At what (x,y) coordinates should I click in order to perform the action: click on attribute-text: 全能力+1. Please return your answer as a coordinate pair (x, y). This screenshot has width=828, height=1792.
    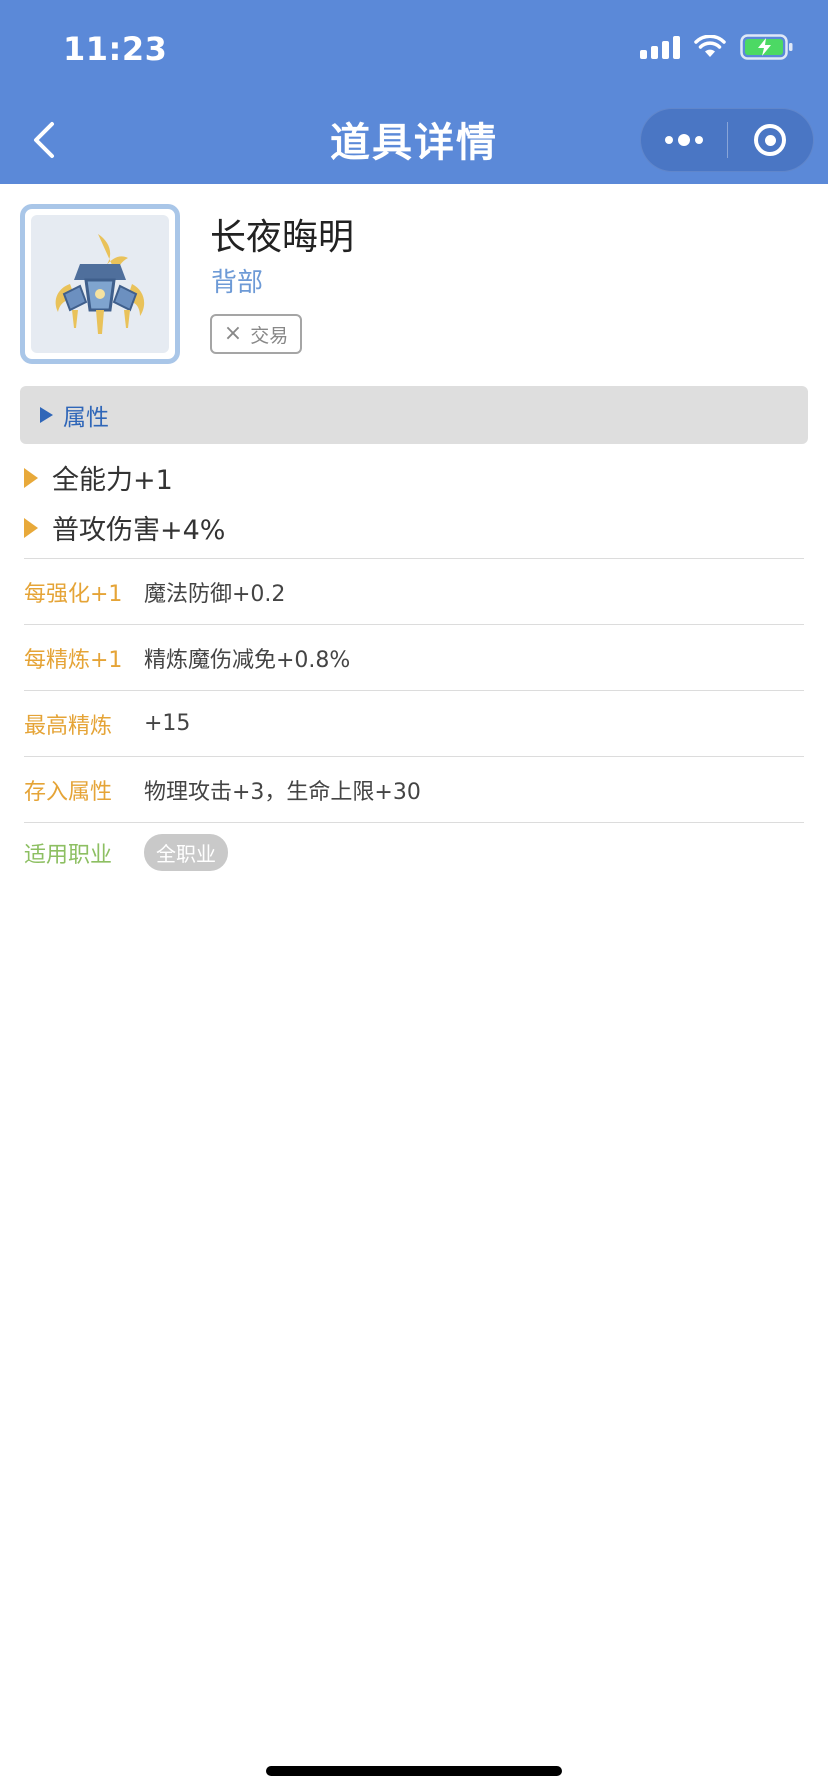
    Looking at the image, I should click on (112, 480).